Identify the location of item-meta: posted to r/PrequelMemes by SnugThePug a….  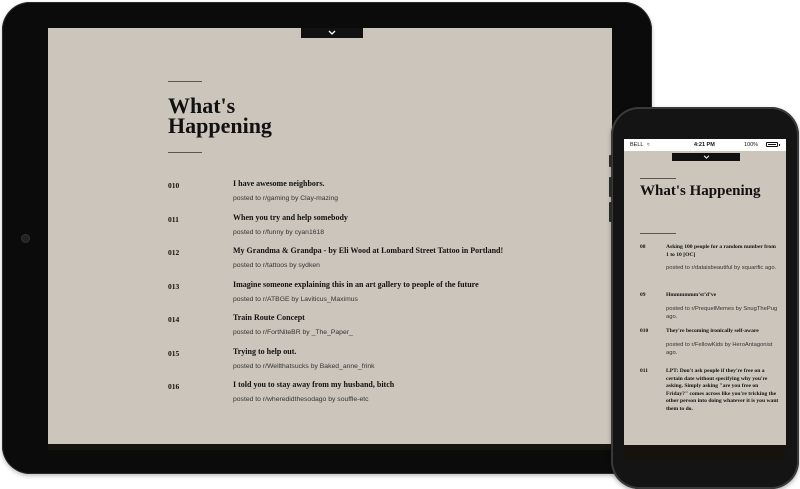
(722, 312).